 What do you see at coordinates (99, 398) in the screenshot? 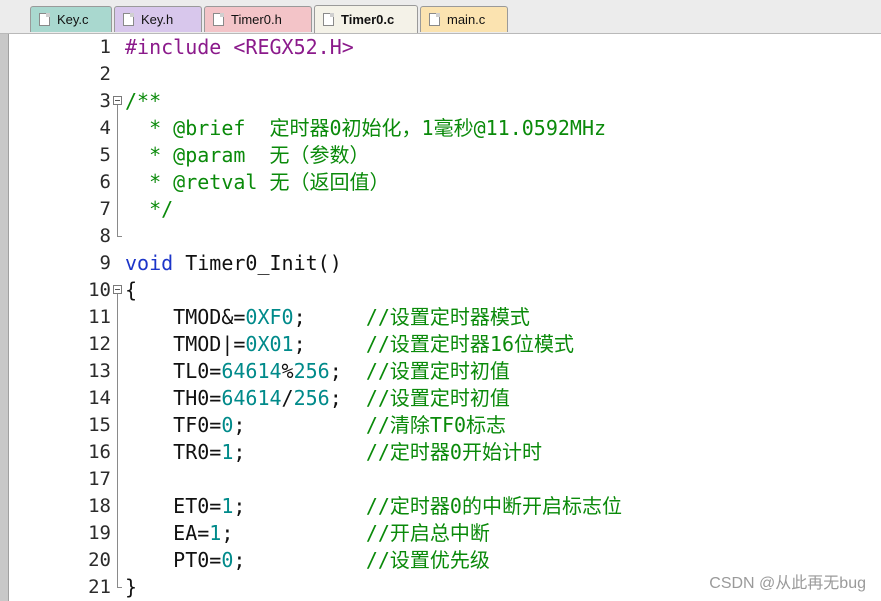
I see `line-number: 14` at bounding box center [99, 398].